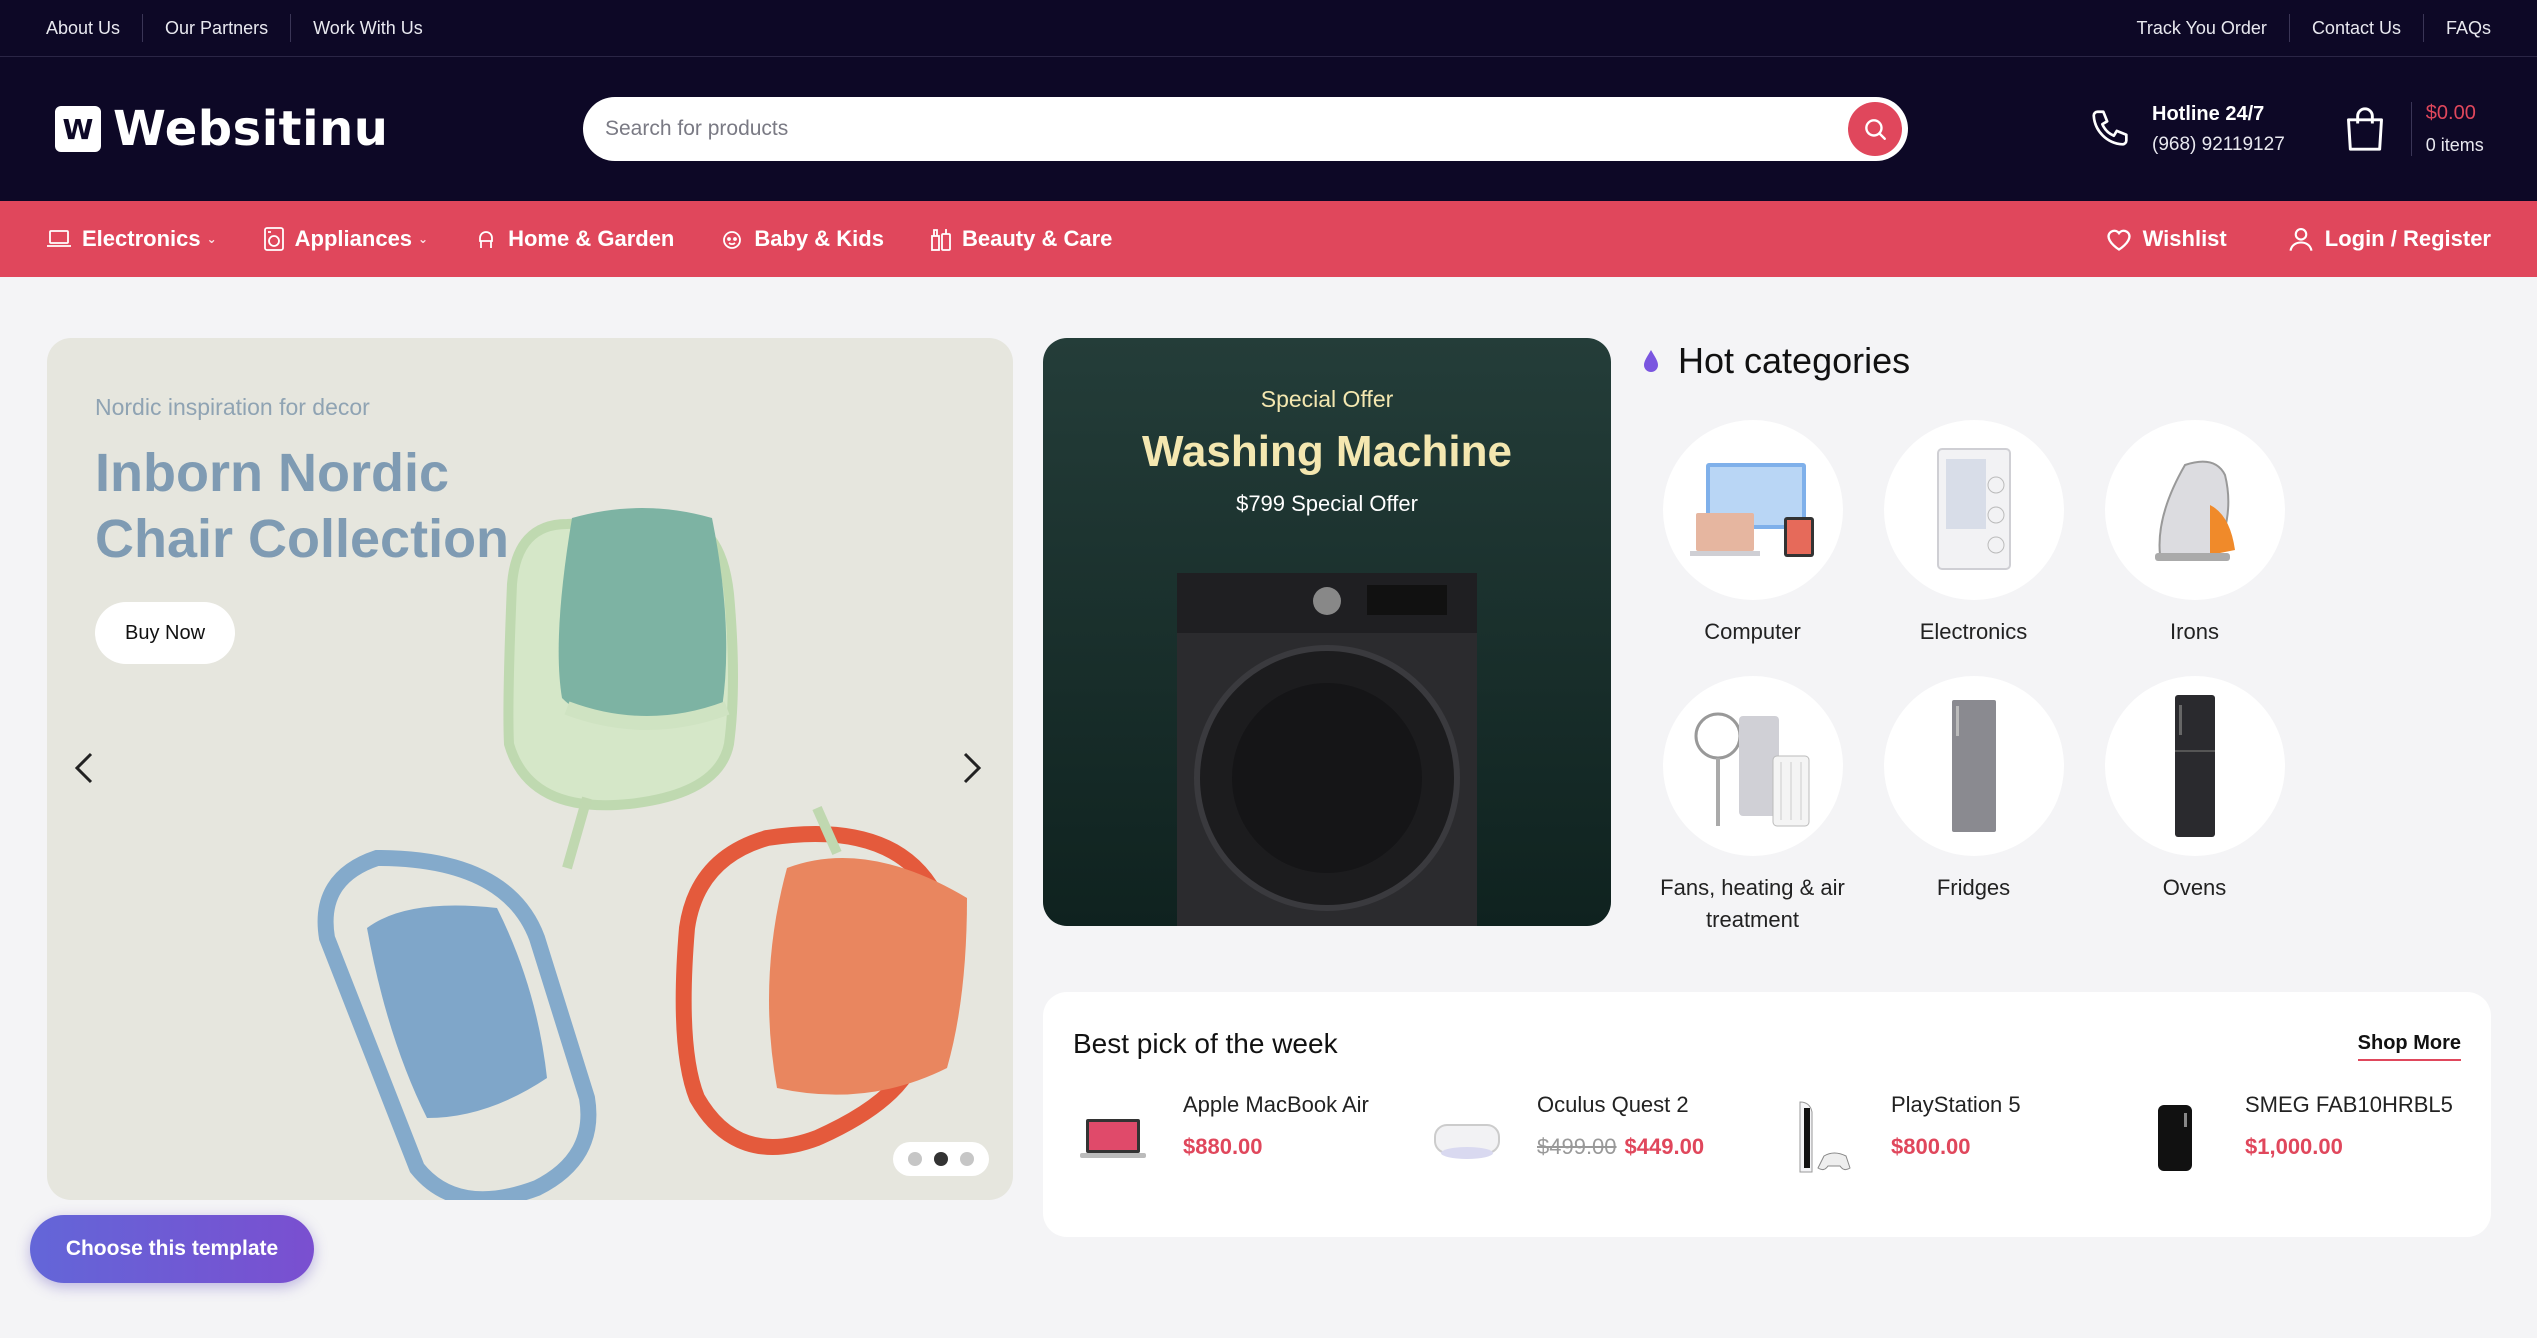 The height and width of the screenshot is (1338, 2537). Describe the element at coordinates (1205, 1043) in the screenshot. I see `best-pick-title: Best pick of the week` at that location.